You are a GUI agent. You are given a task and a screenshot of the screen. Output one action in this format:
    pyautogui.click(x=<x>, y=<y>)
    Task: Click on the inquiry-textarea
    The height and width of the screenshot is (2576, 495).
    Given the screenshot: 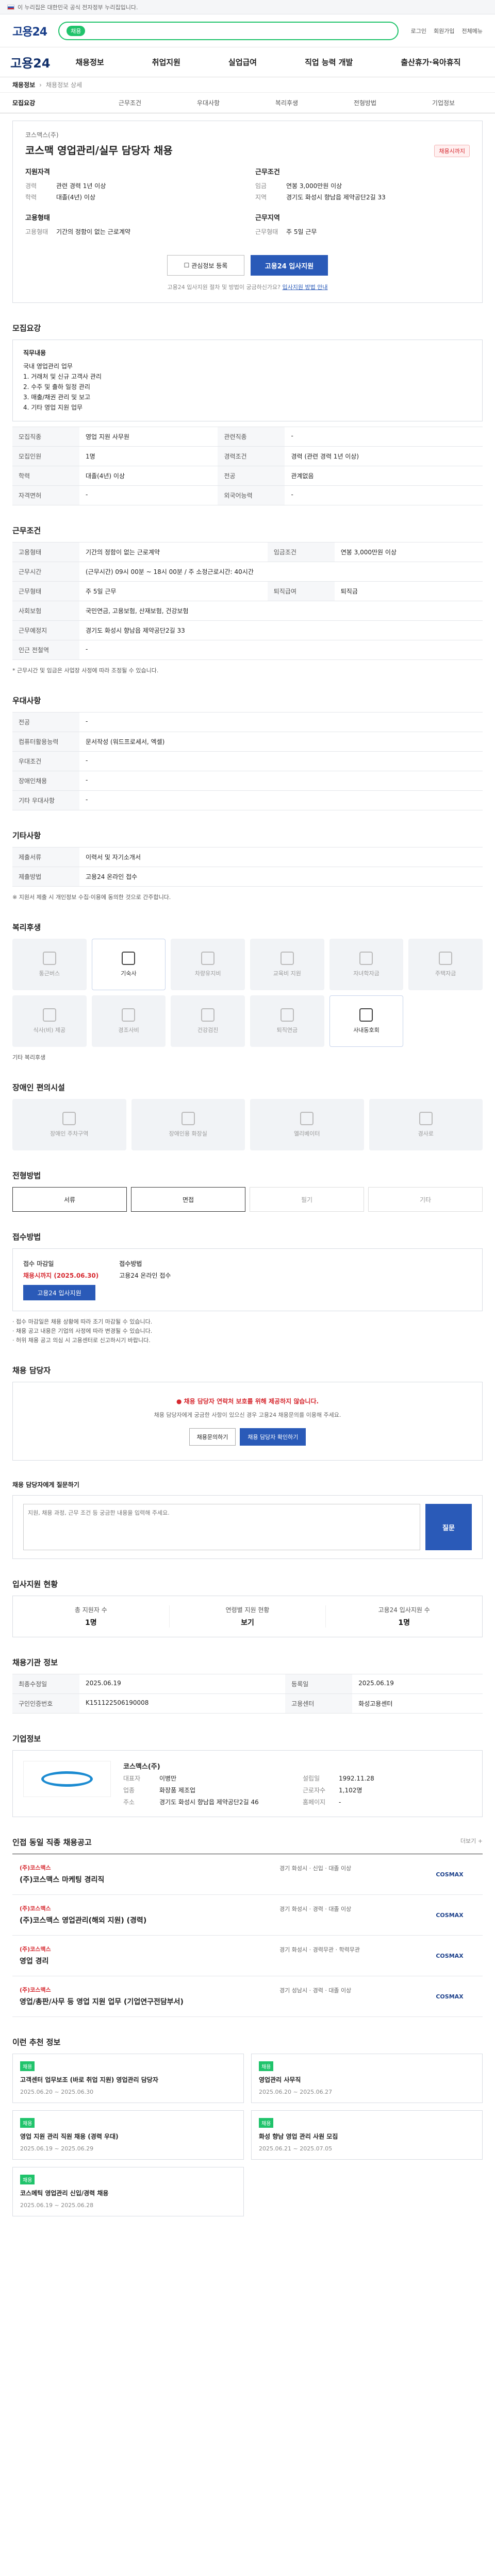 What is the action you would take?
    pyautogui.click(x=221, y=1527)
    